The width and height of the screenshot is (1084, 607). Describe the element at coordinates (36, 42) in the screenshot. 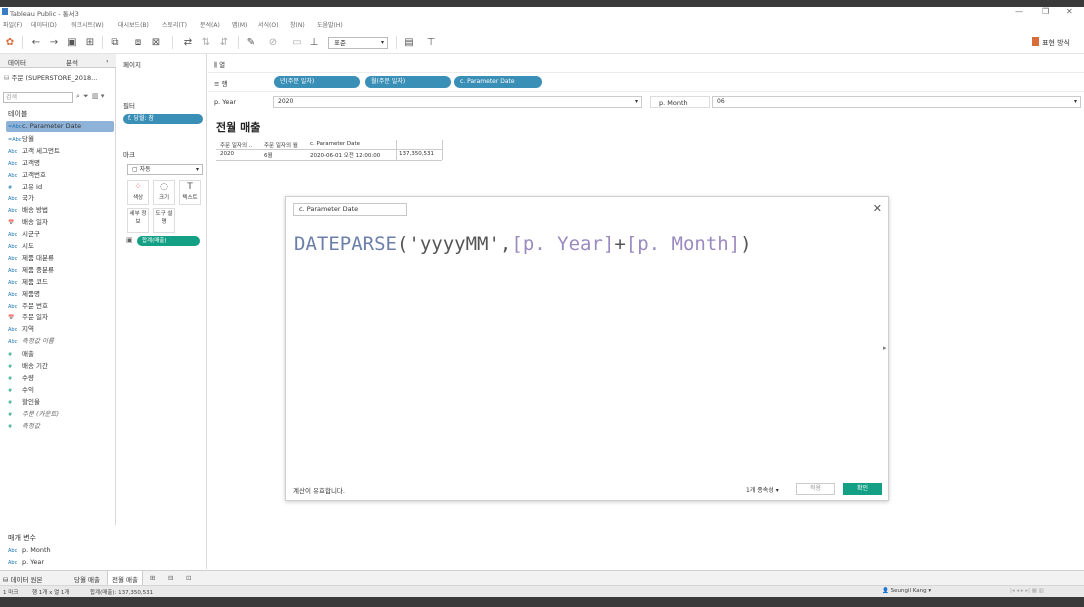

I see `undo-icon: ←` at that location.